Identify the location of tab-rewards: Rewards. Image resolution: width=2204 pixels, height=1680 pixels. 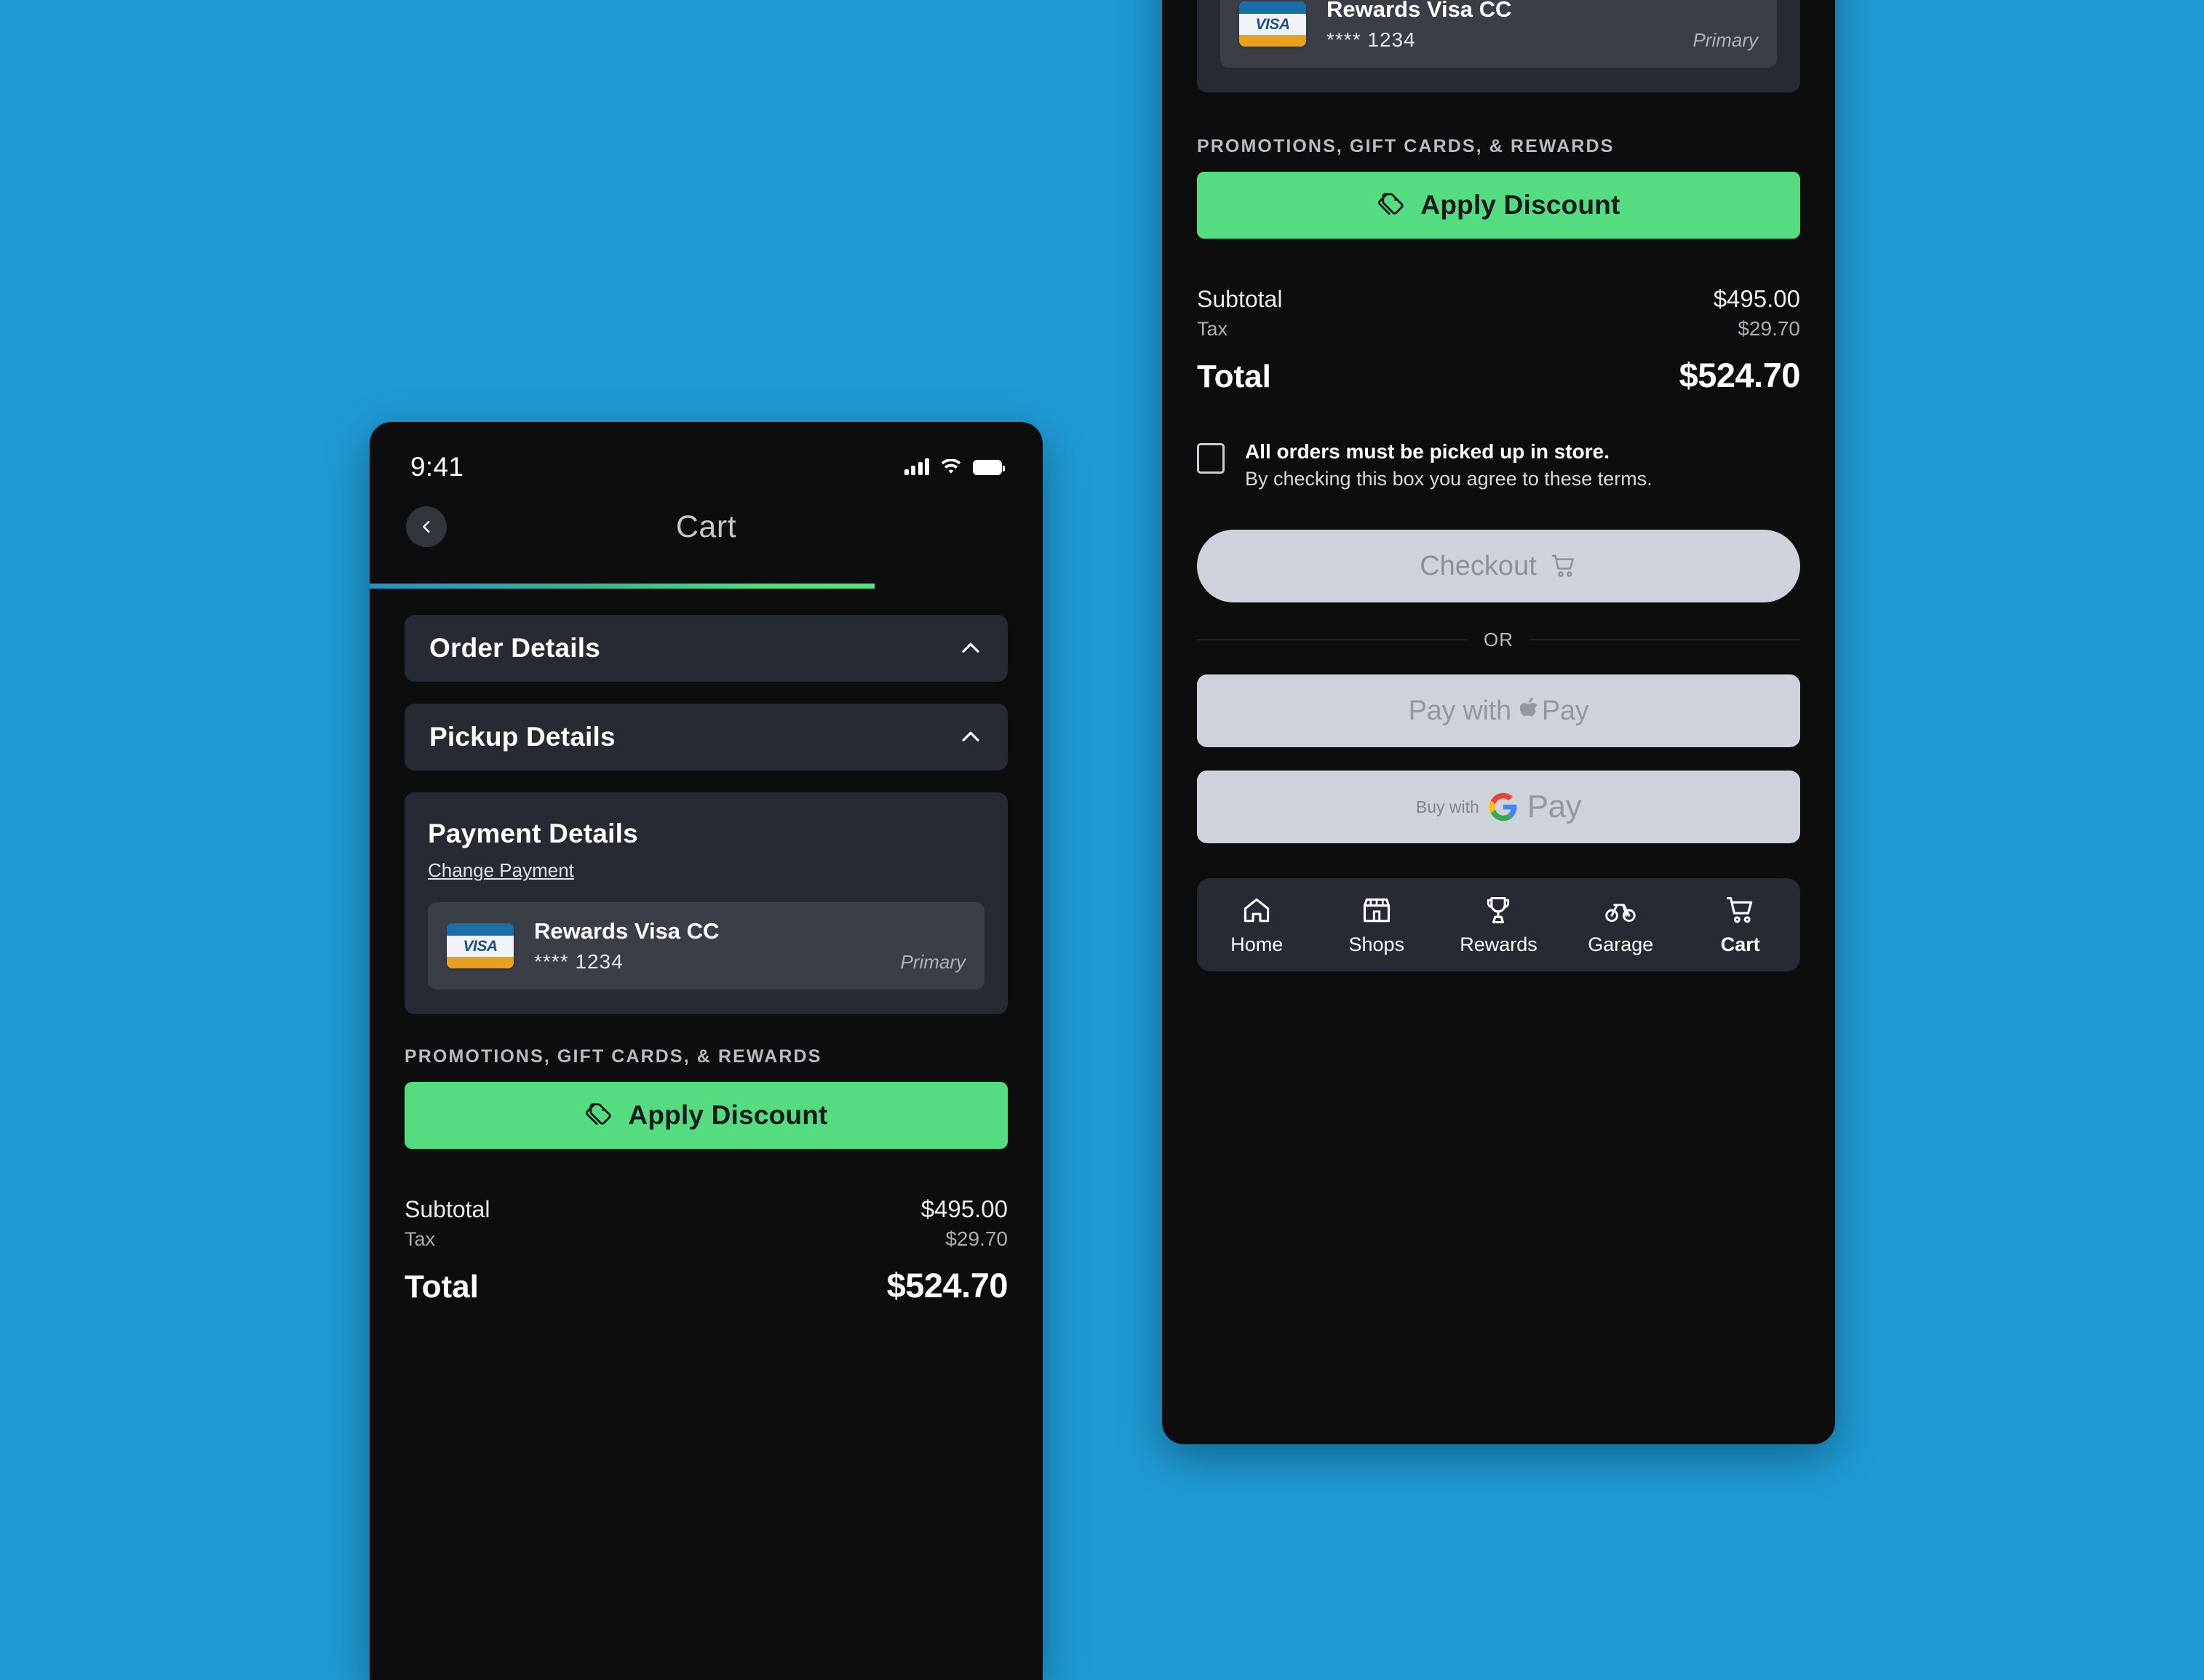
(1498, 925).